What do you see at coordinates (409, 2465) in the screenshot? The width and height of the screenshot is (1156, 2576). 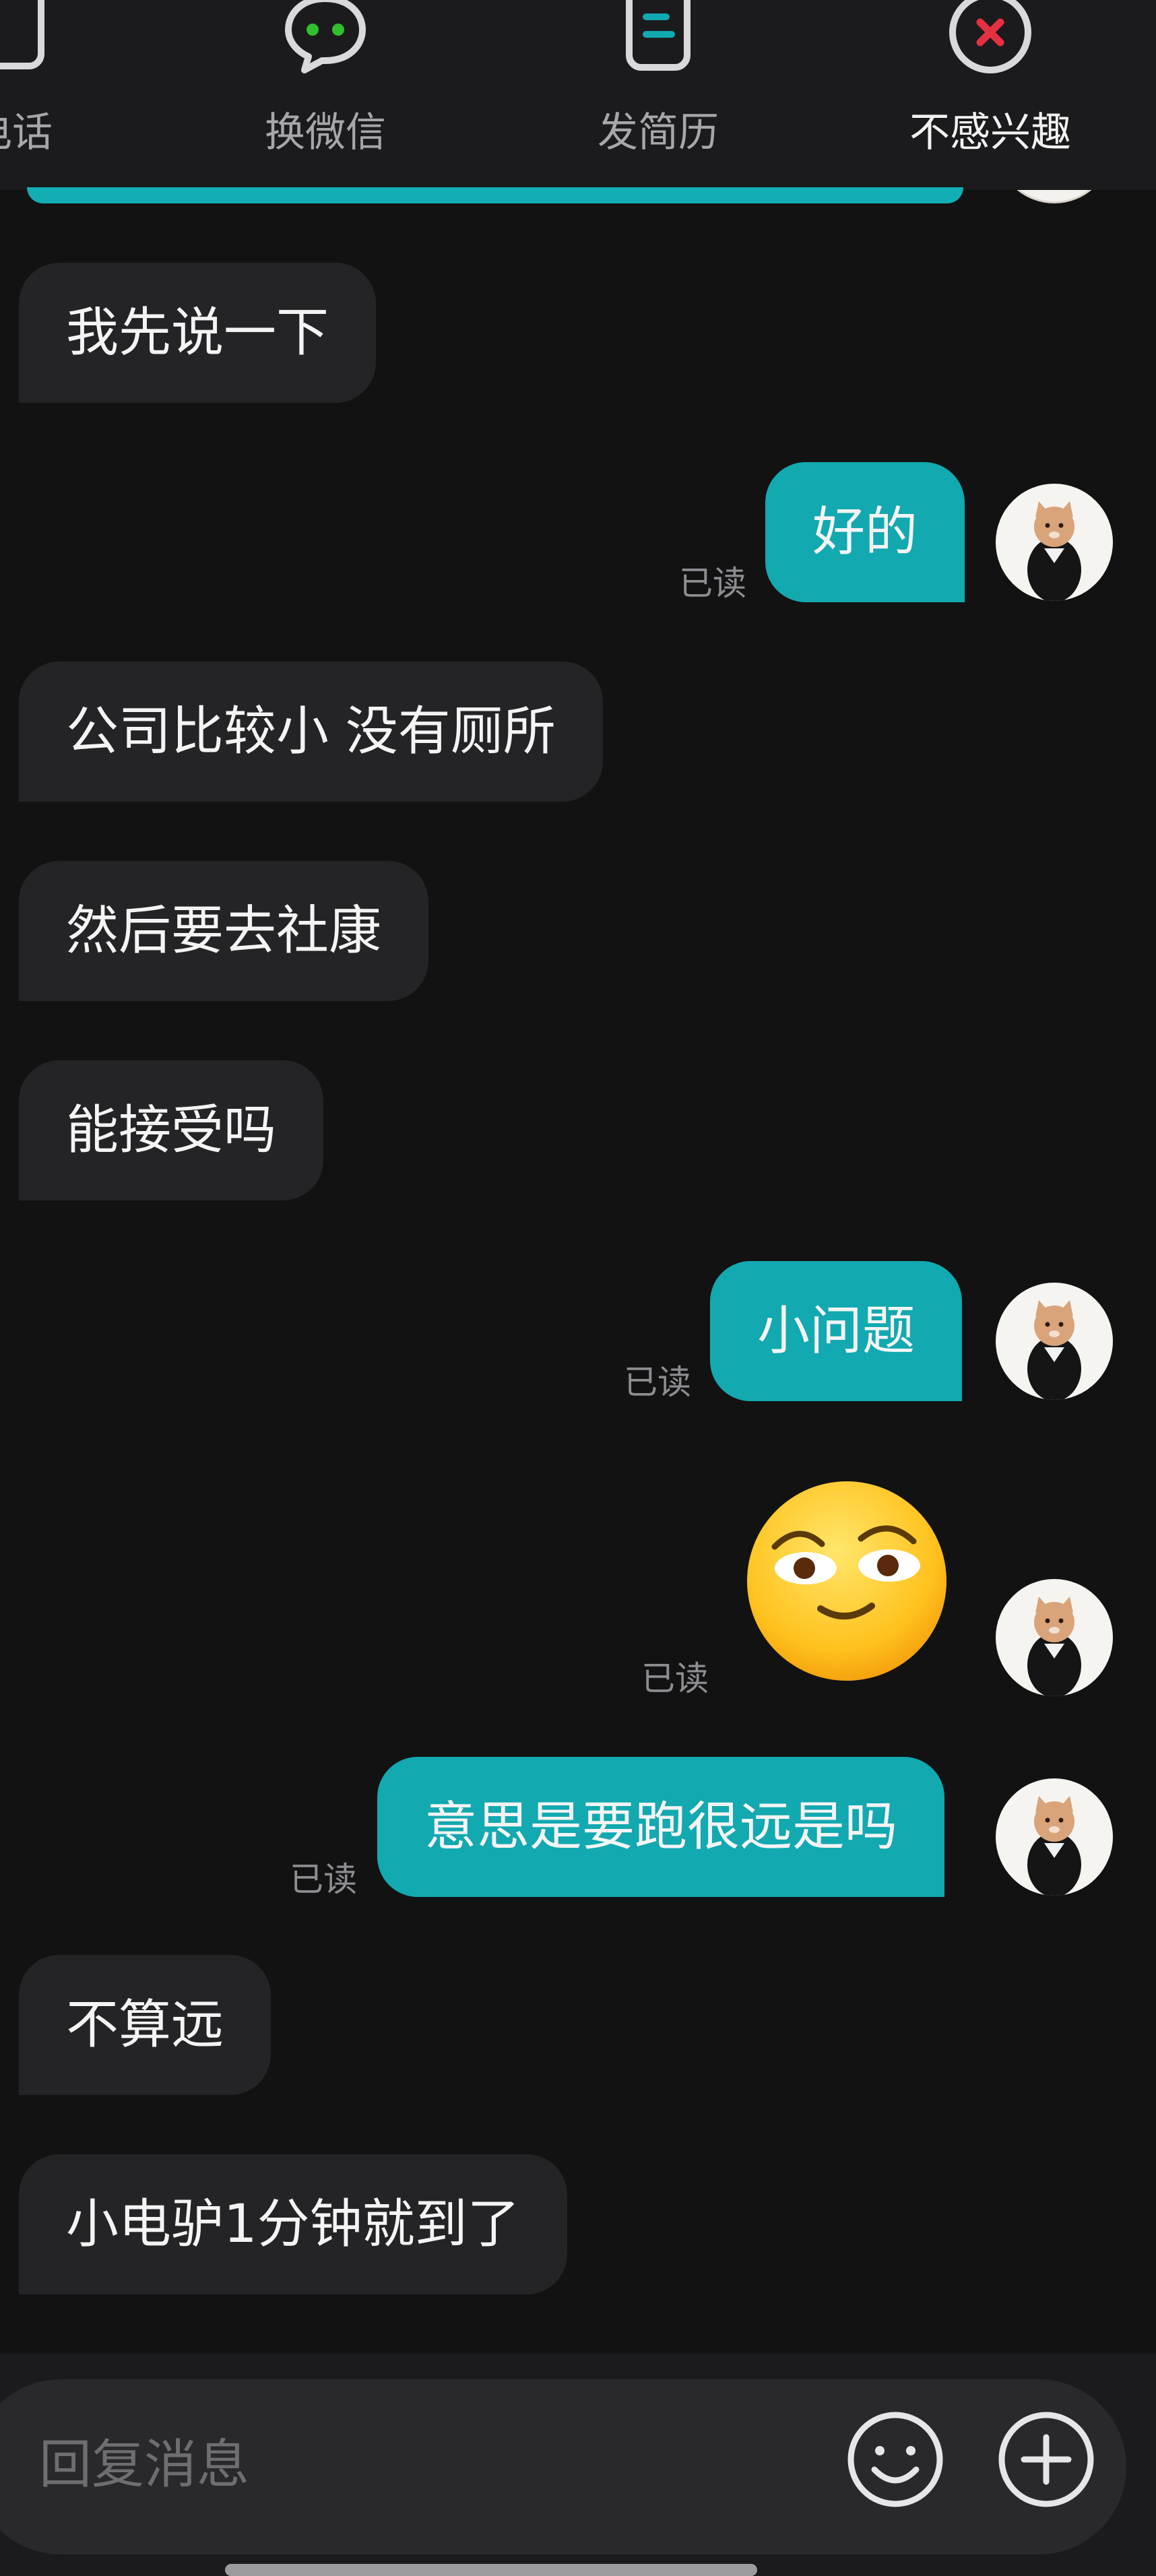 I see `reply-message-input` at bounding box center [409, 2465].